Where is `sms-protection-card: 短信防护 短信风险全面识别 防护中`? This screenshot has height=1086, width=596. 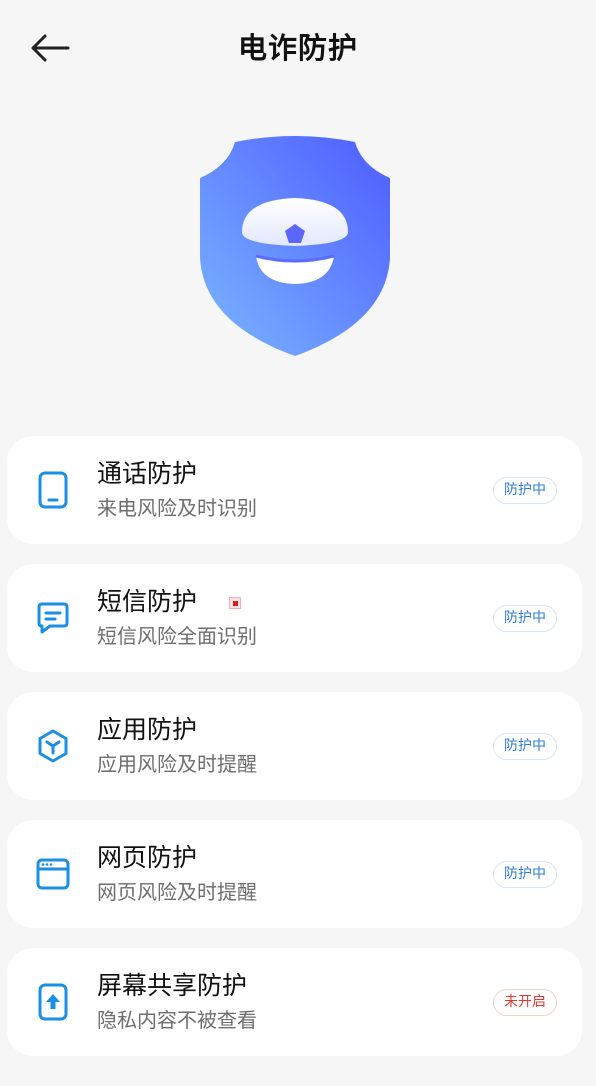 sms-protection-card: 短信防护 短信风险全面识别 防护中 is located at coordinates (294, 618).